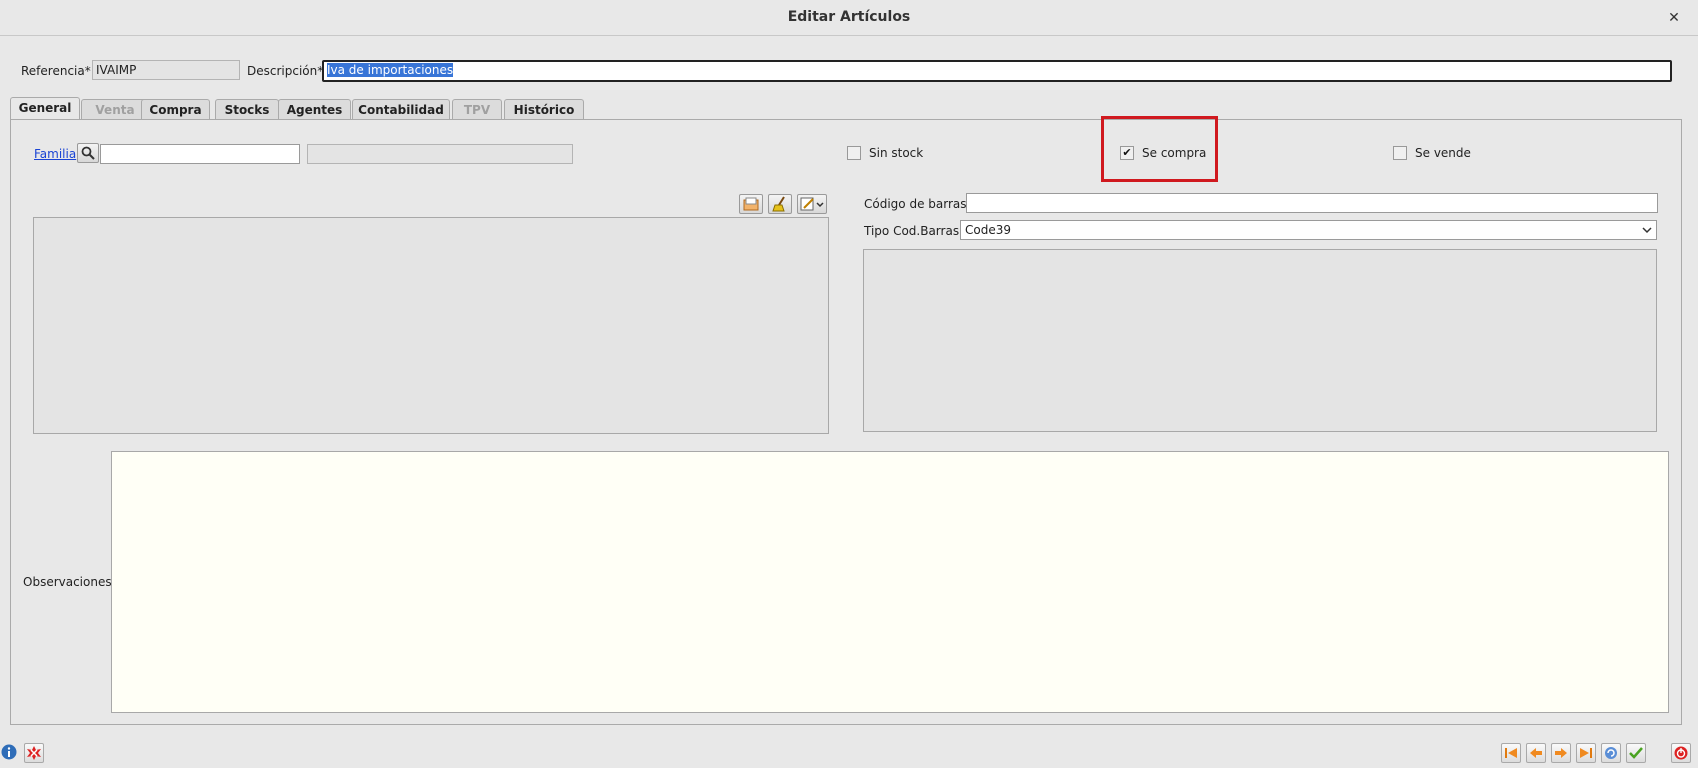  I want to click on exit-icon, so click(1681, 753).